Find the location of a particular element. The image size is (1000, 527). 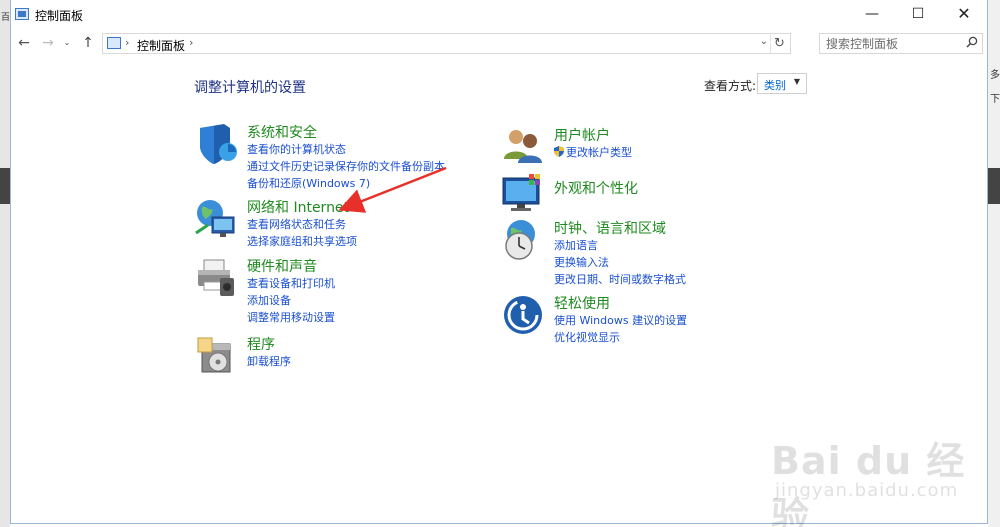

baidu-watermark: Bai du 经验 jingyan.baidu.com is located at coordinates (871, 476).